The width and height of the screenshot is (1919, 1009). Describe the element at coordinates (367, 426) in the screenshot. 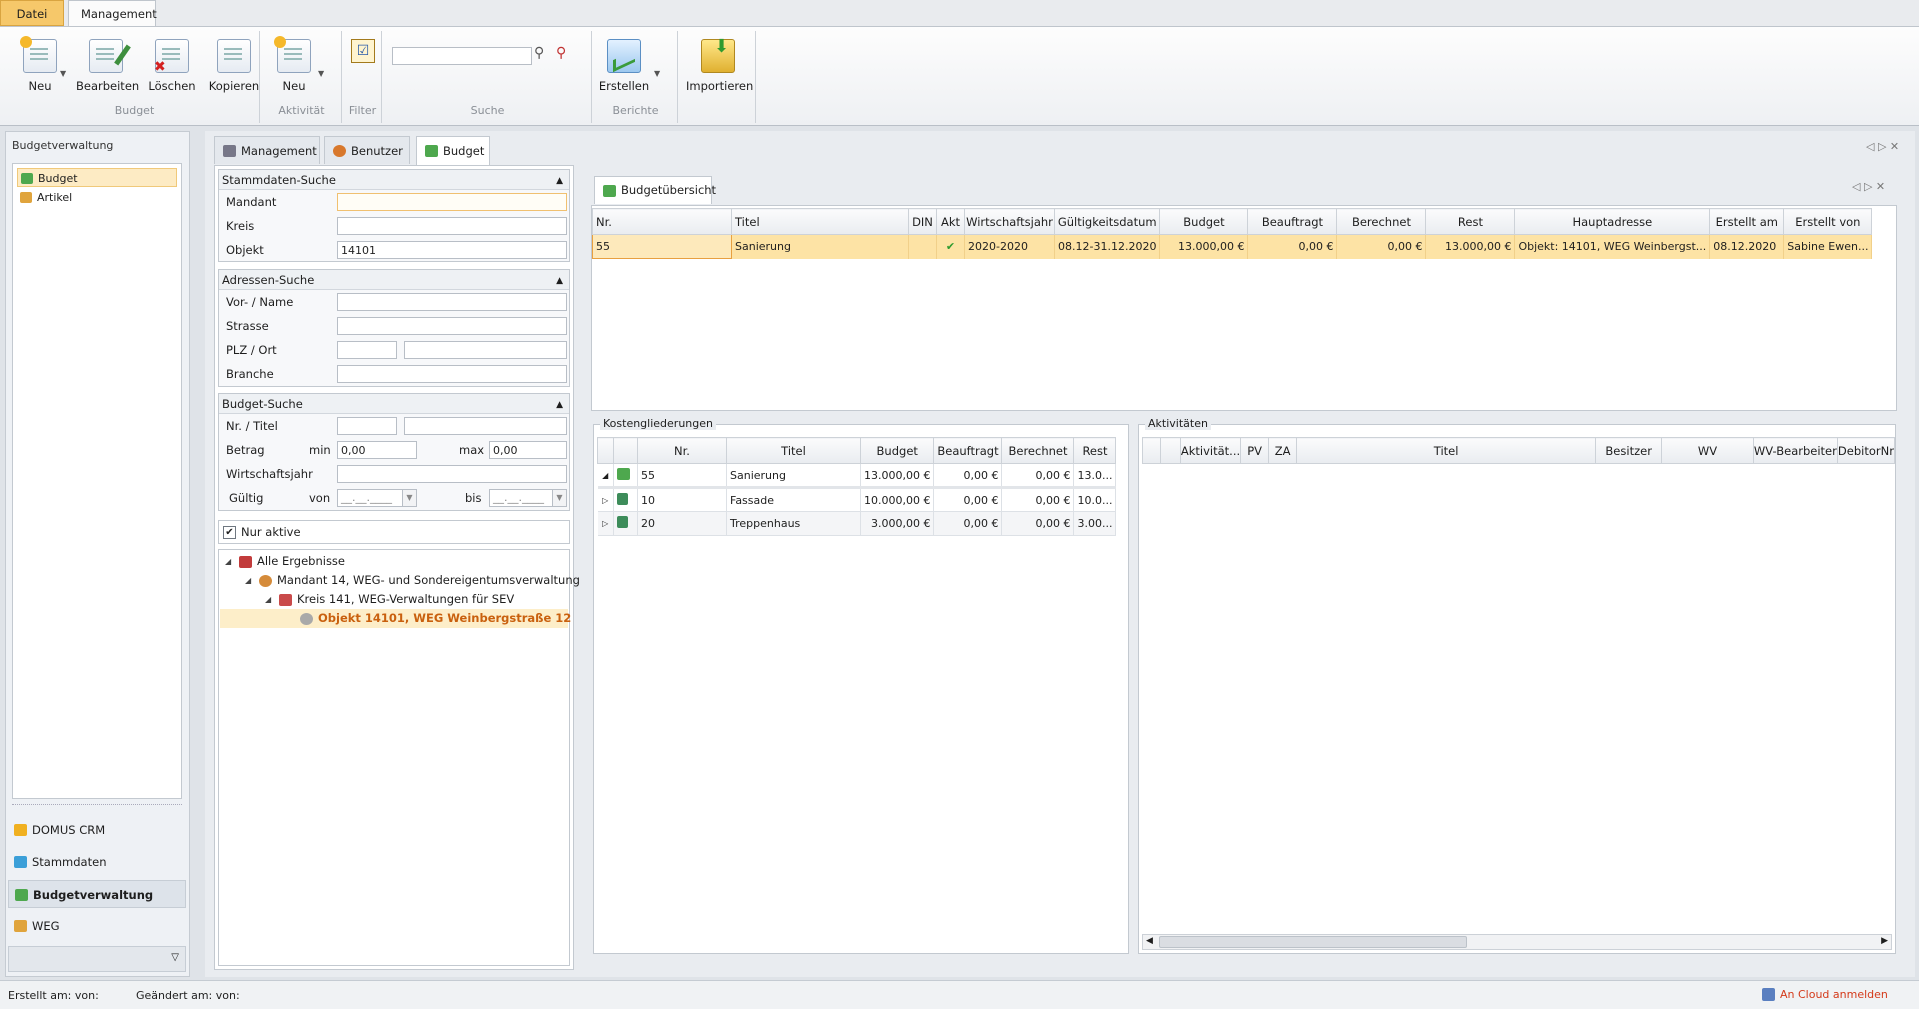

I see `nr-input` at that location.